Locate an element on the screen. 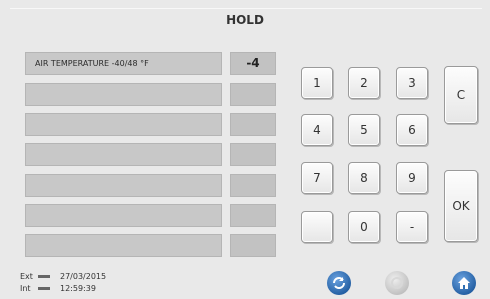 This screenshot has width=490, height=299. key-1-button: 1 is located at coordinates (317, 83).